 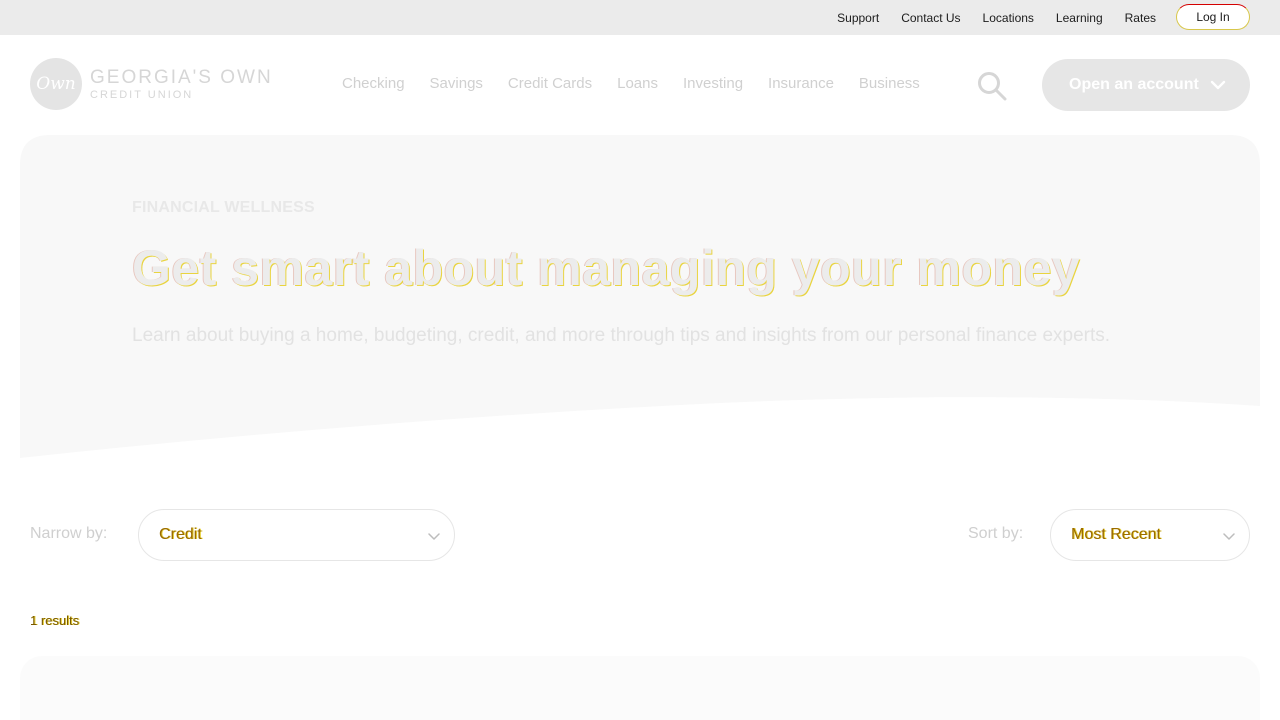 I want to click on logo: Own GEORGIA'S OWN CREDIT UNION, so click(x=151, y=84).